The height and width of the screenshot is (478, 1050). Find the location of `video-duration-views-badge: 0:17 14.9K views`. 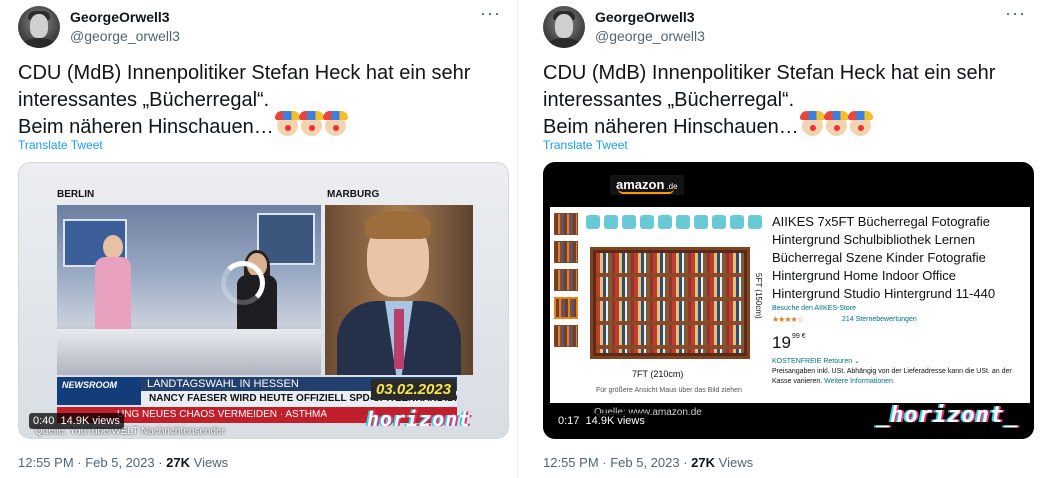

video-duration-views-badge: 0:17 14.9K views is located at coordinates (601, 421).